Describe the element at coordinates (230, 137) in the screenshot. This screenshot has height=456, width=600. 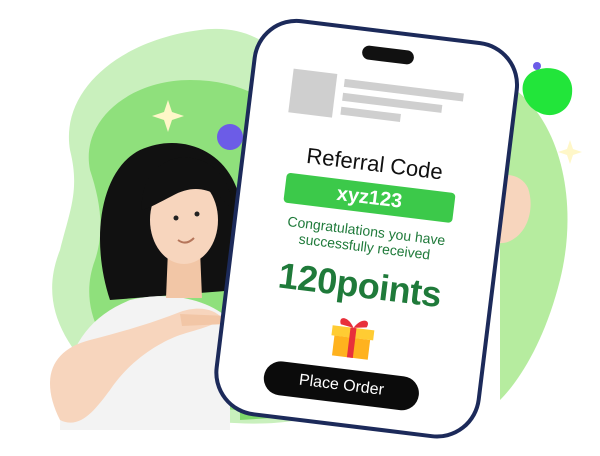
I see `decorative-dot` at that location.